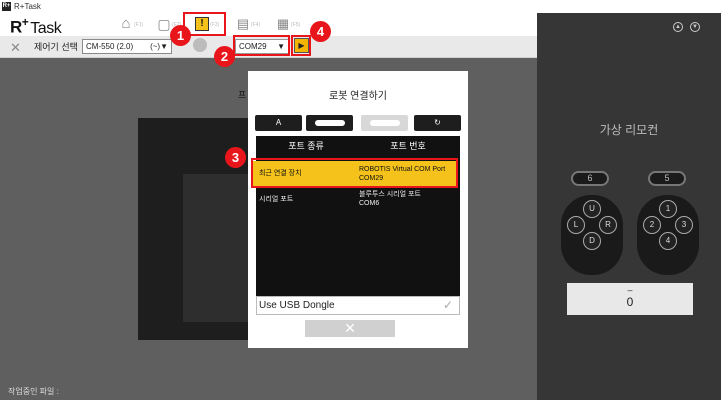  What do you see at coordinates (360, 6) in the screenshot?
I see `window-titlebar: R+ R+Task` at bounding box center [360, 6].